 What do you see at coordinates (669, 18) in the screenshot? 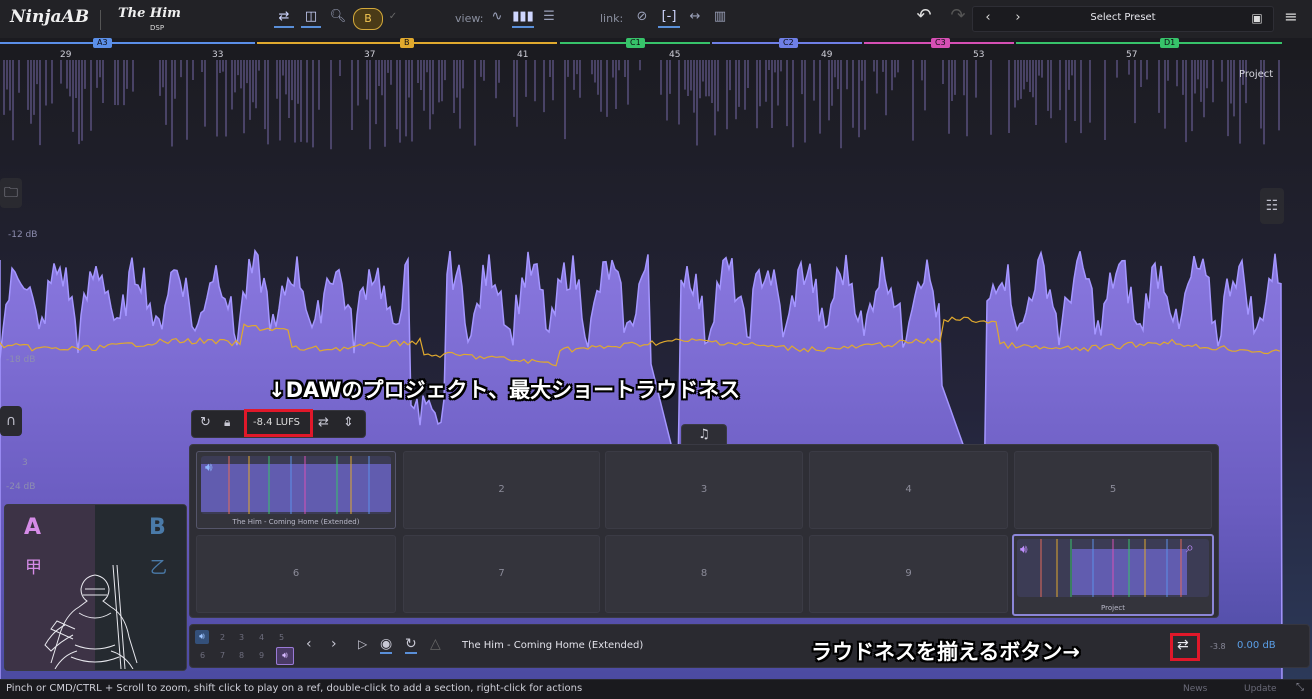
I see `bracket-link-icon: [-]` at bounding box center [669, 18].